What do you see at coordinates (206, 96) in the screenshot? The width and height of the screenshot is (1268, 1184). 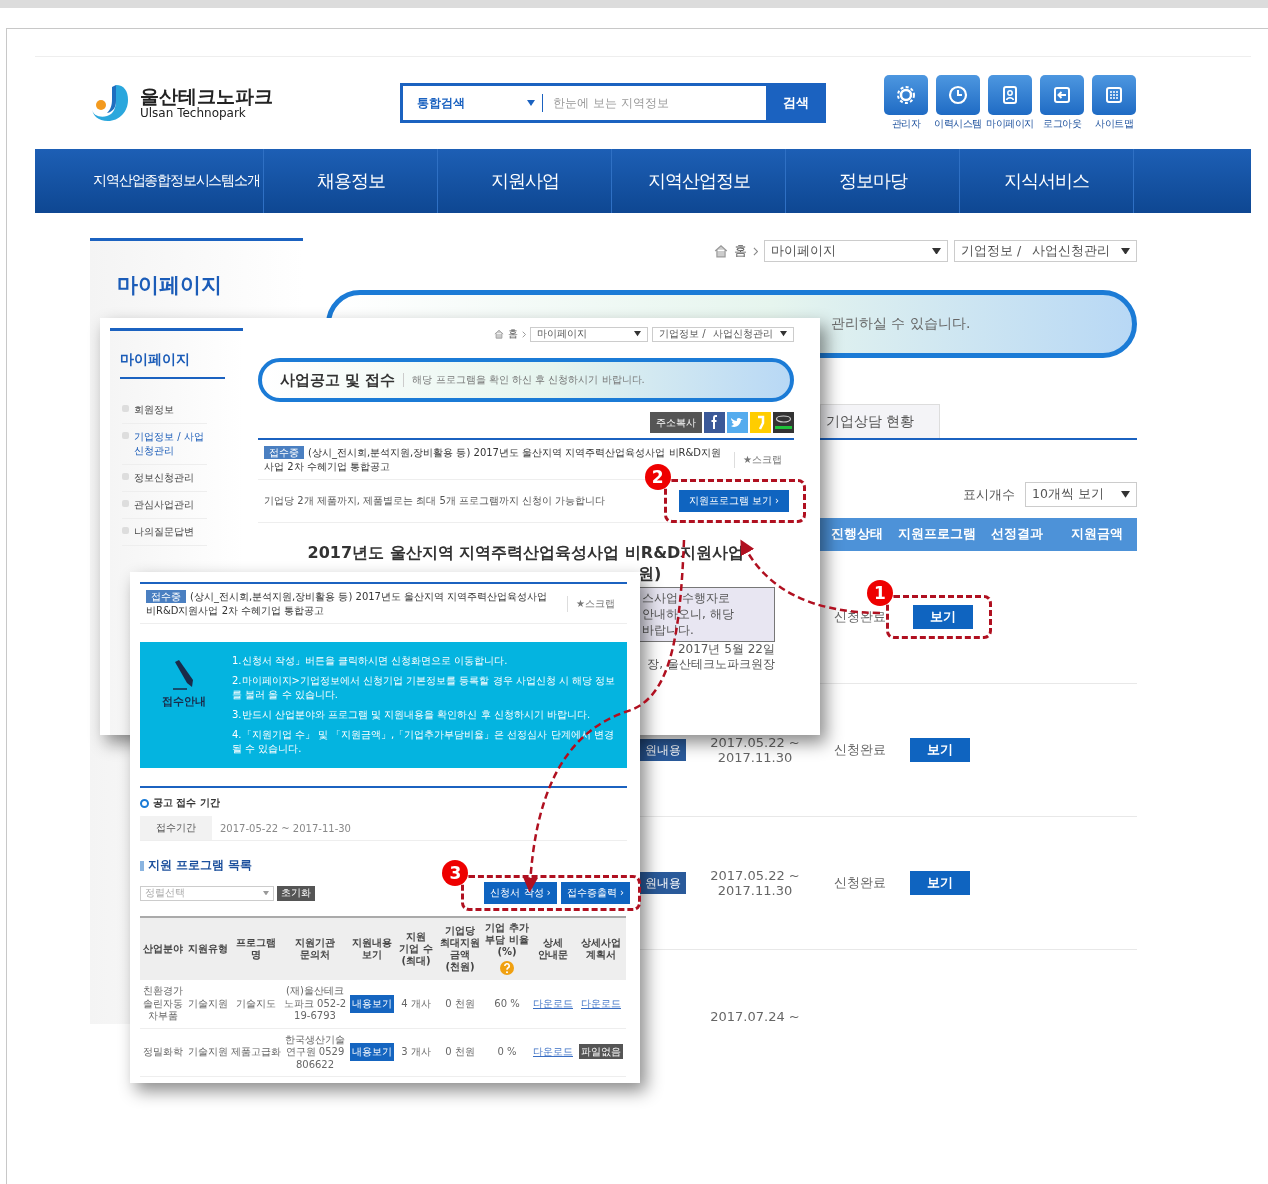 I see `logo-title: 울산테크노파크` at bounding box center [206, 96].